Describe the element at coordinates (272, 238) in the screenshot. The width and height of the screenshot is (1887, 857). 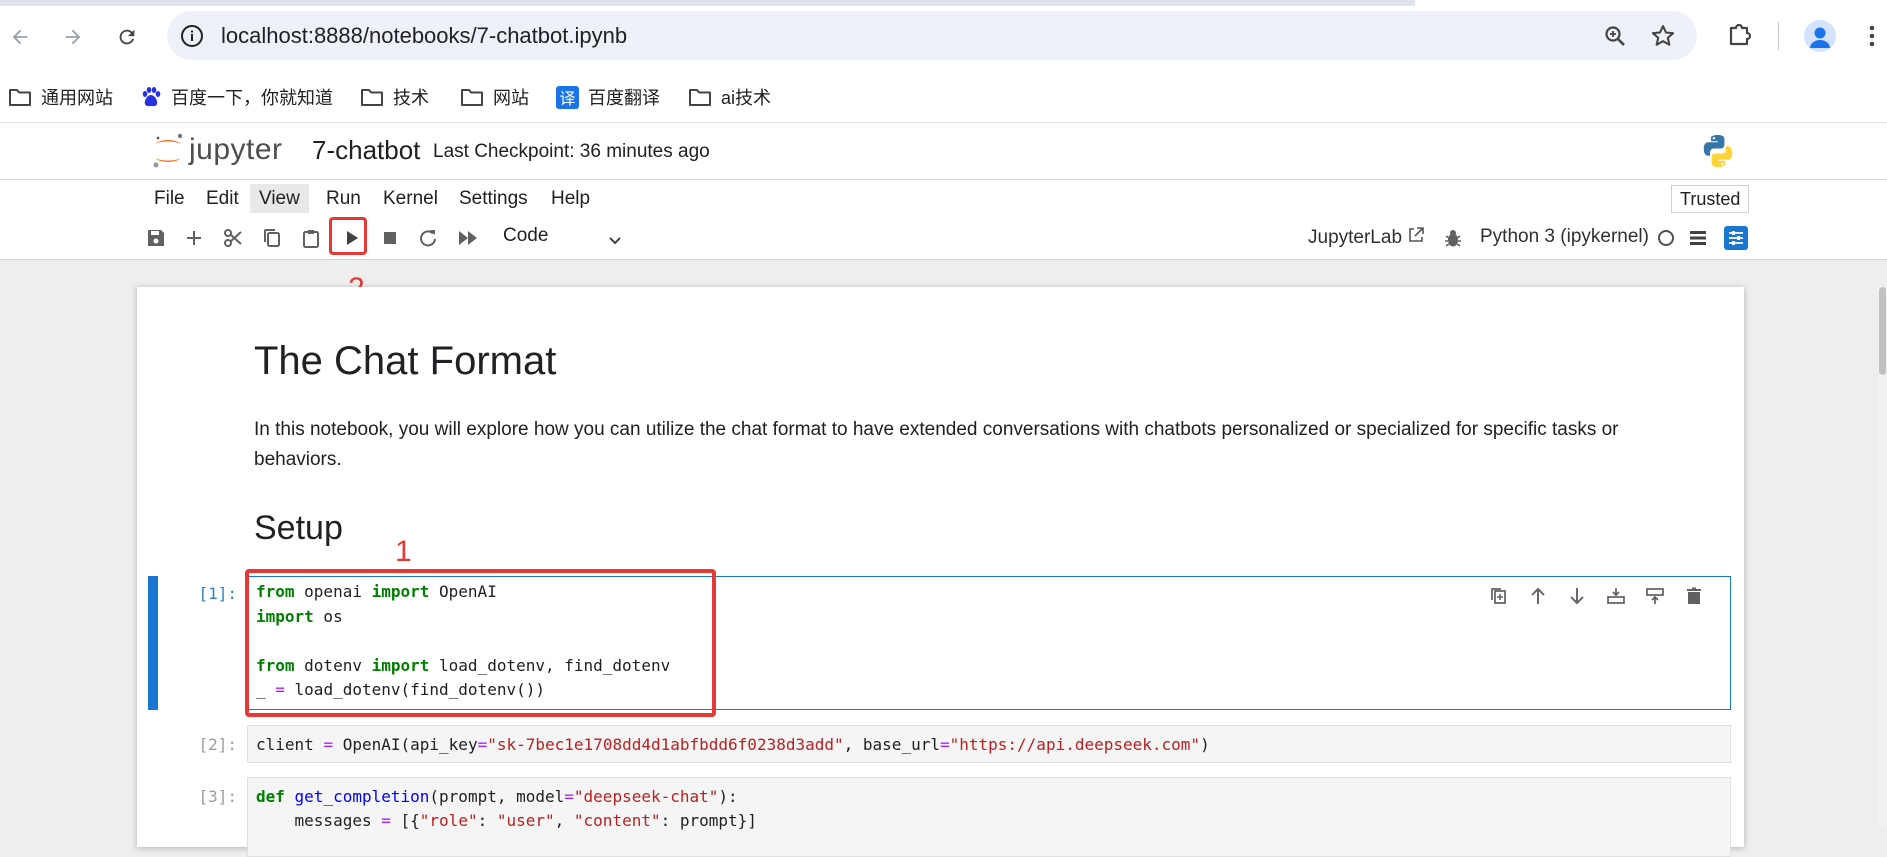
I see `copy-icon` at that location.